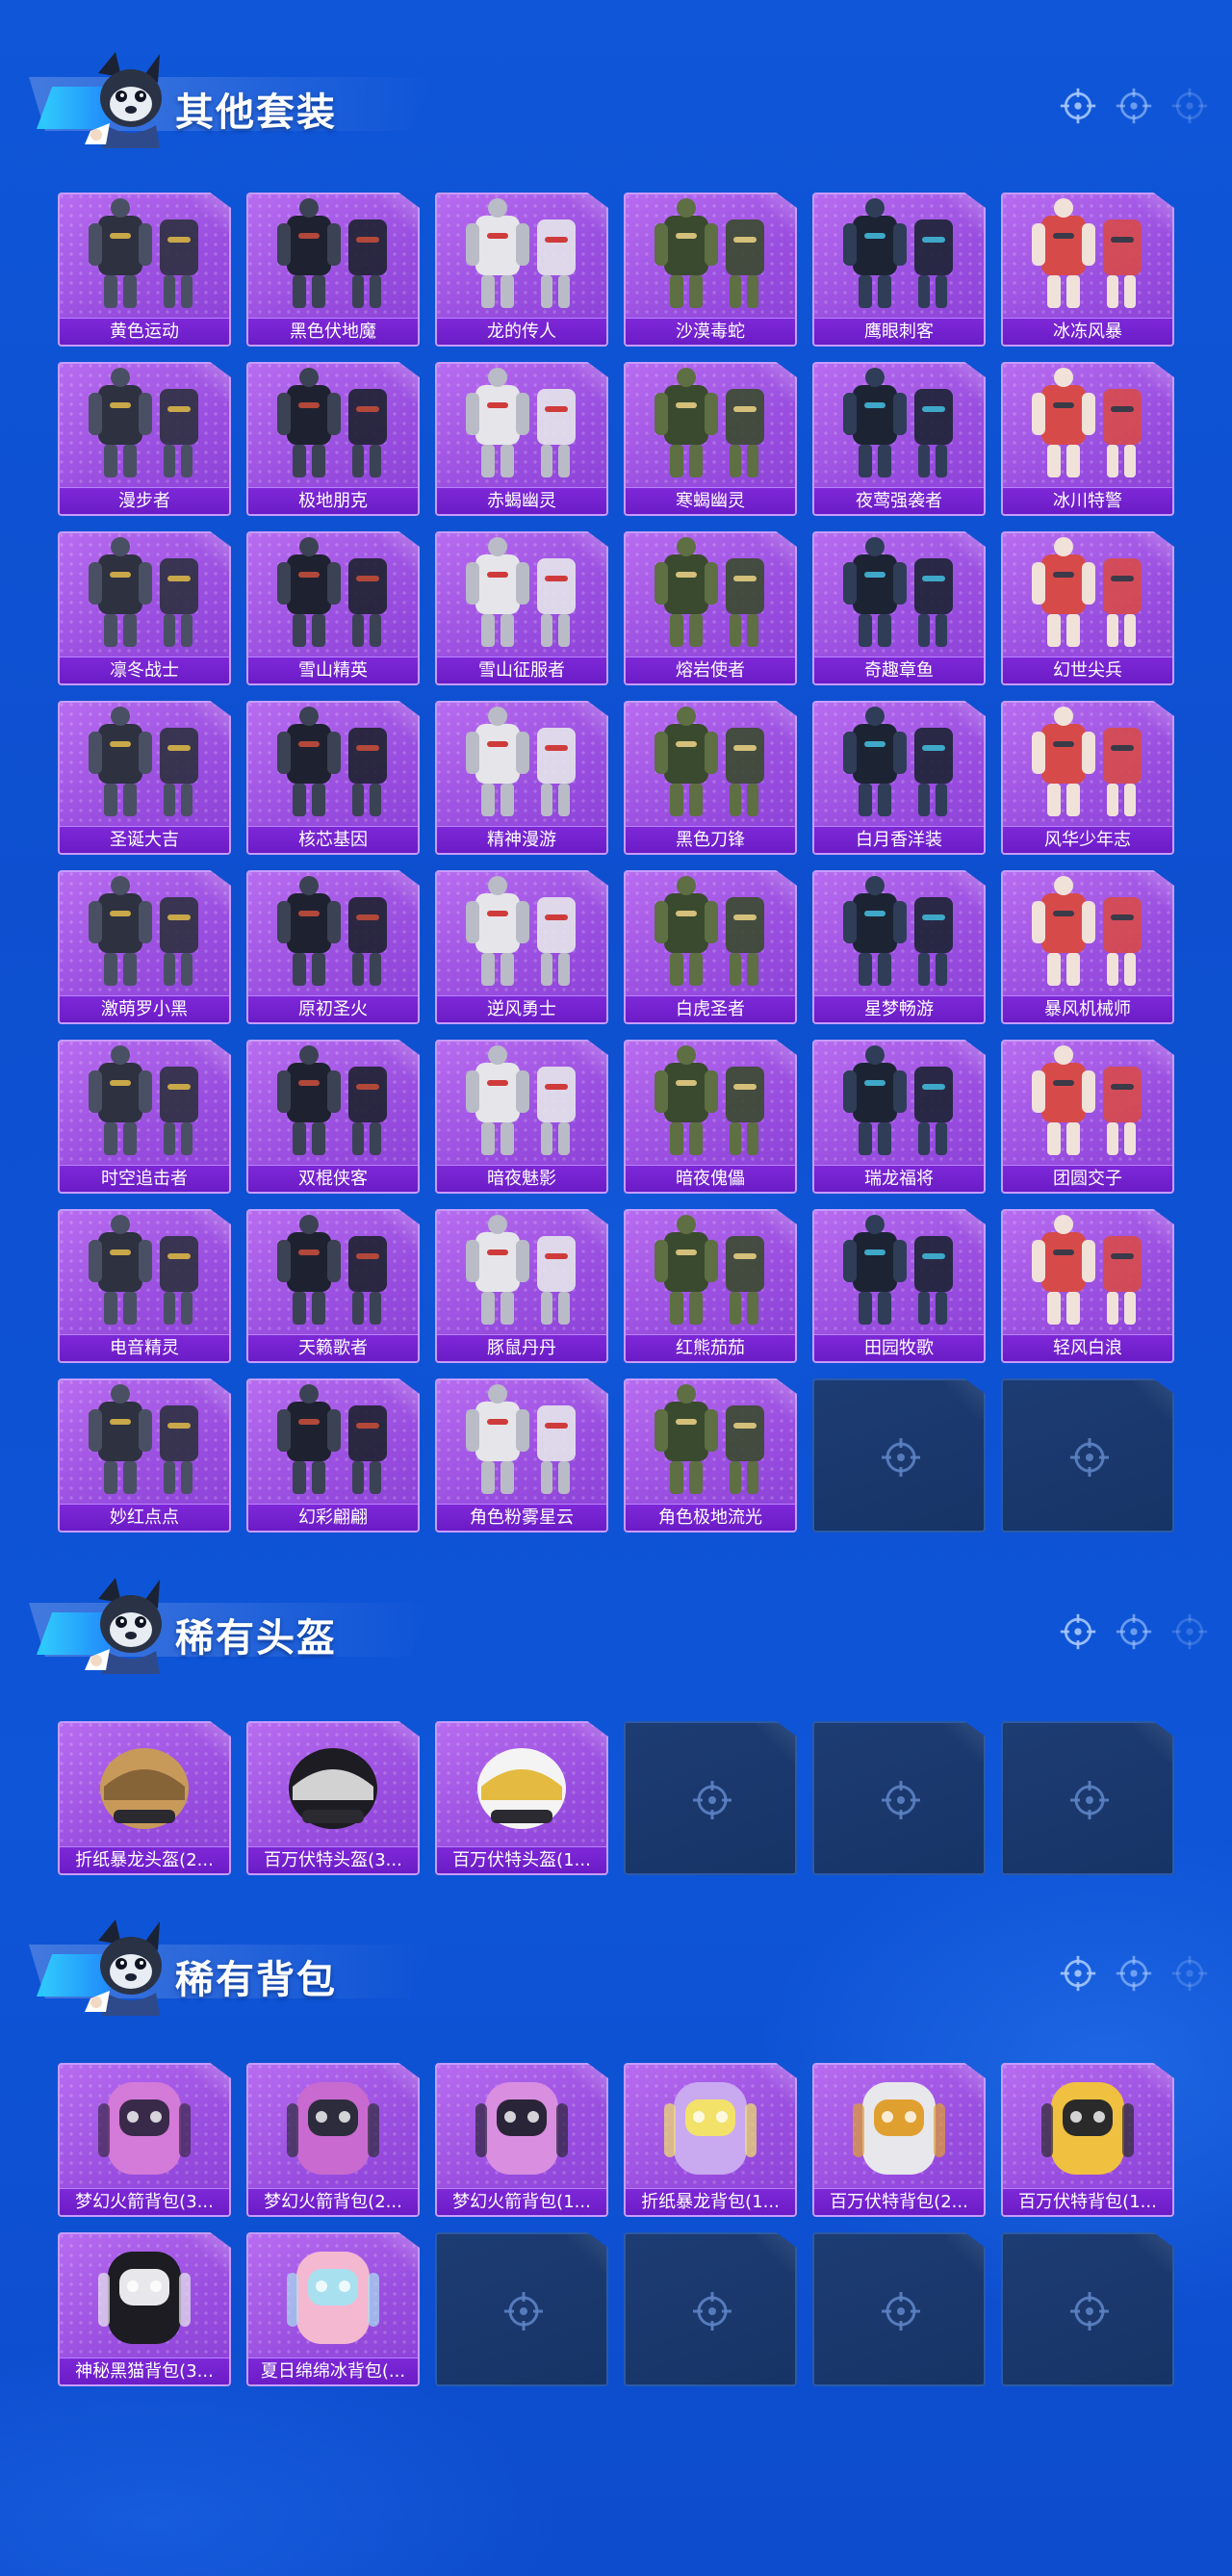  Describe the element at coordinates (333, 270) in the screenshot. I see `item-card: 黑色伏地魔` at that location.